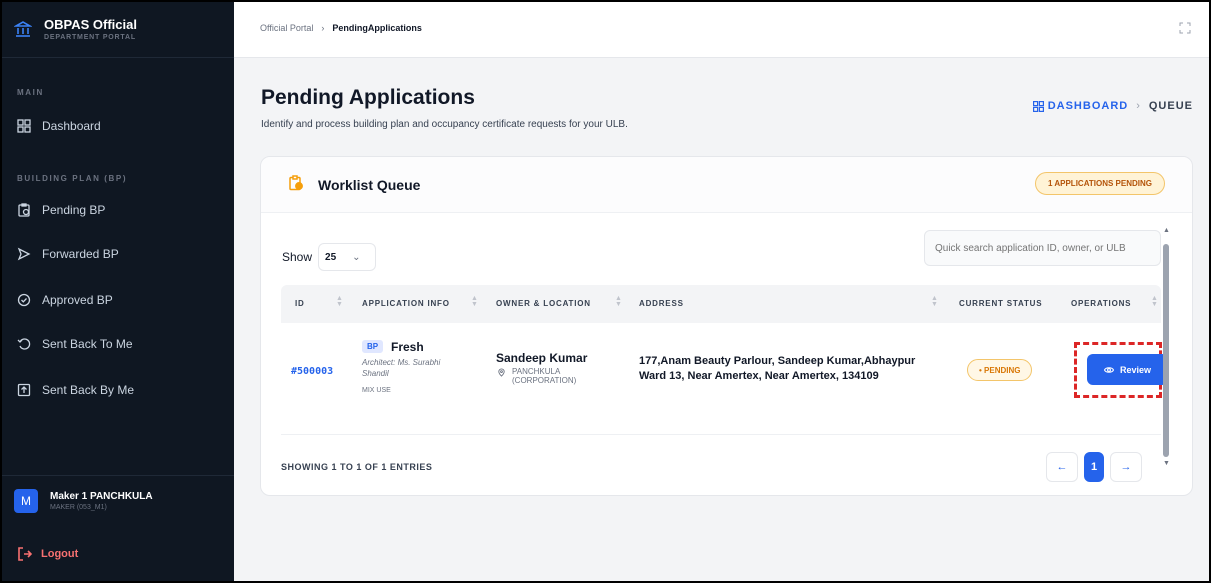 The width and height of the screenshot is (1211, 583). I want to click on breadcrumb: Official Portal › PendingApplications, so click(341, 28).